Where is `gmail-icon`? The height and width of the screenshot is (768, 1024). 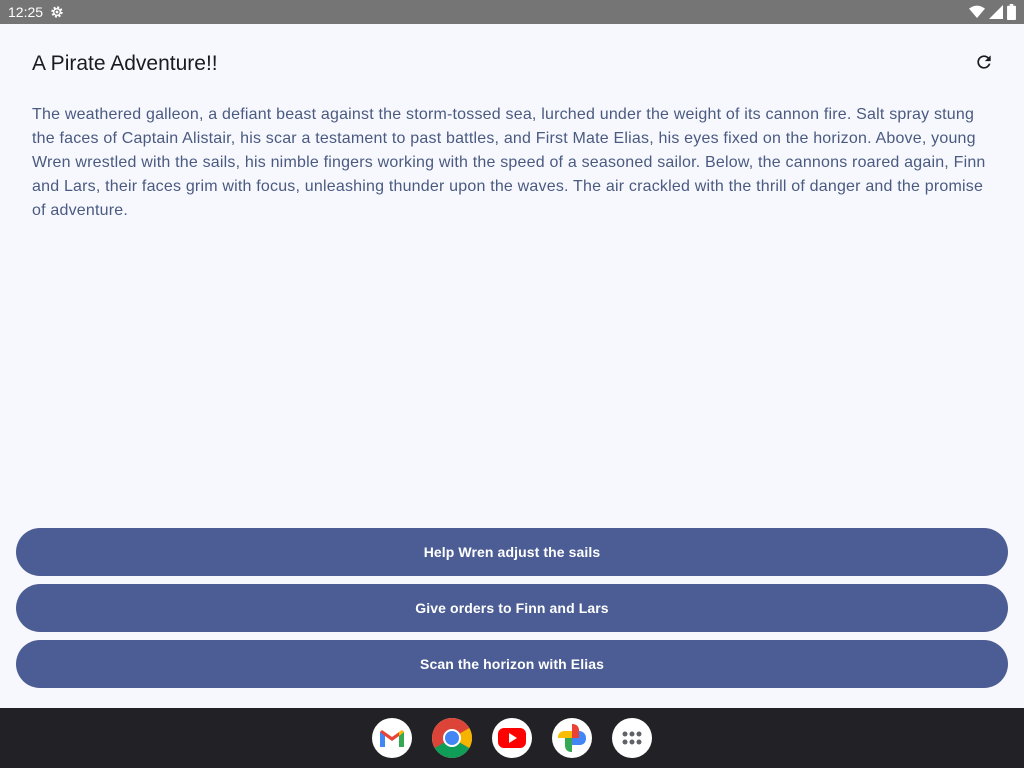 gmail-icon is located at coordinates (392, 738).